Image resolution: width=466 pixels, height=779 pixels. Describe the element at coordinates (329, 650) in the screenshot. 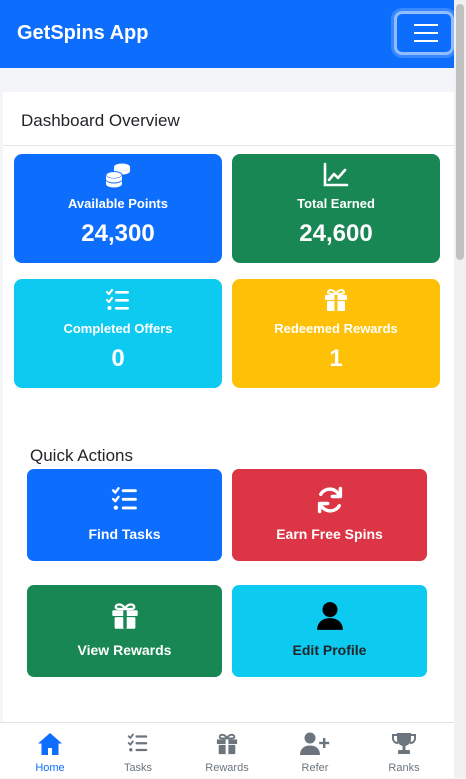

I see `quick-action-label: Edit Profile` at that location.